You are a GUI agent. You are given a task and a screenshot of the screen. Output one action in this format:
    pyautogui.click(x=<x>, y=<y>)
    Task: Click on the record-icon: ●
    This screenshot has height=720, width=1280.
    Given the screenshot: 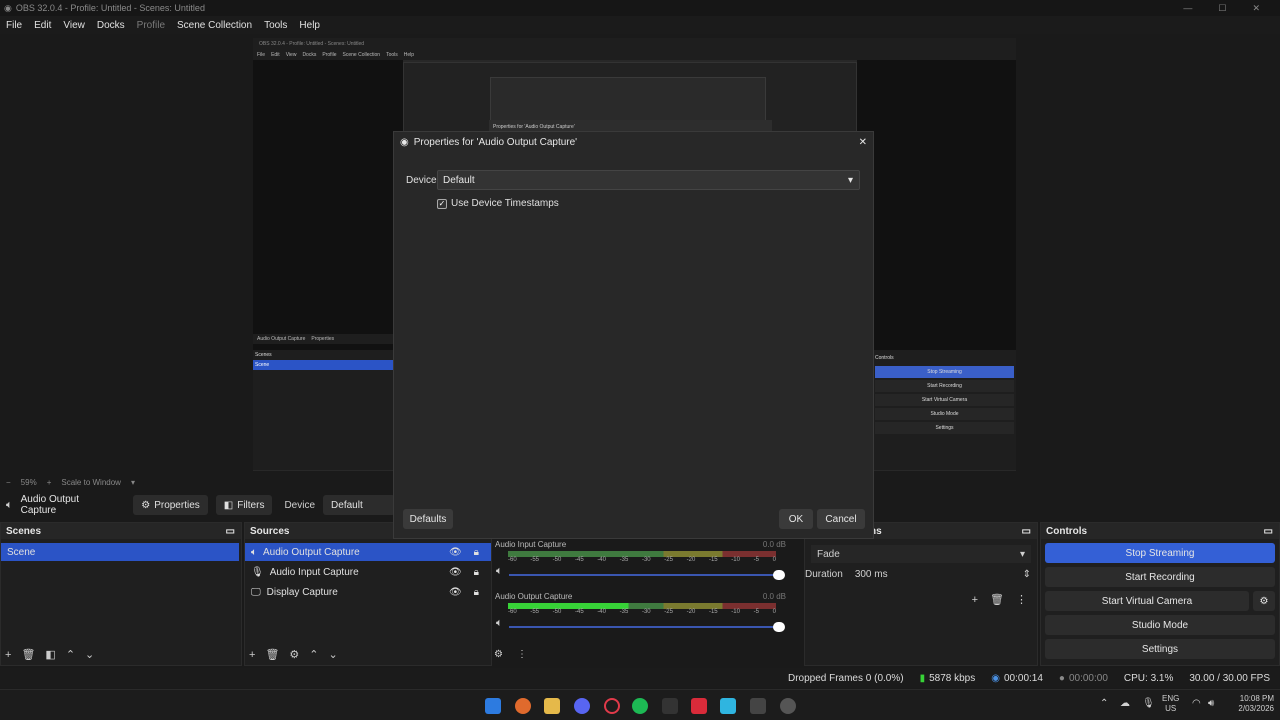 What is the action you would take?
    pyautogui.click(x=1061, y=678)
    